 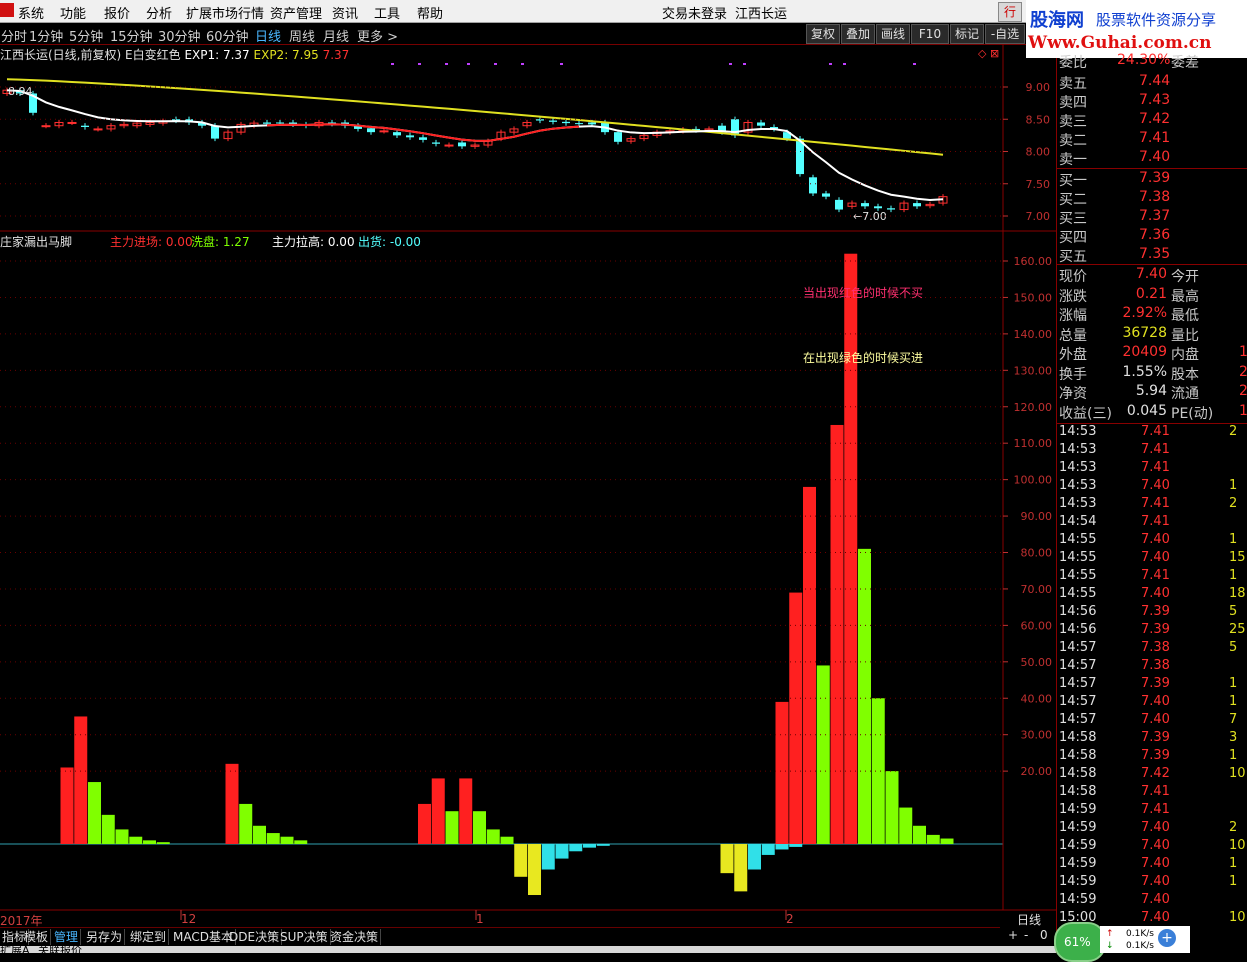 I want to click on tick-time: 14:58, so click(x=1078, y=755).